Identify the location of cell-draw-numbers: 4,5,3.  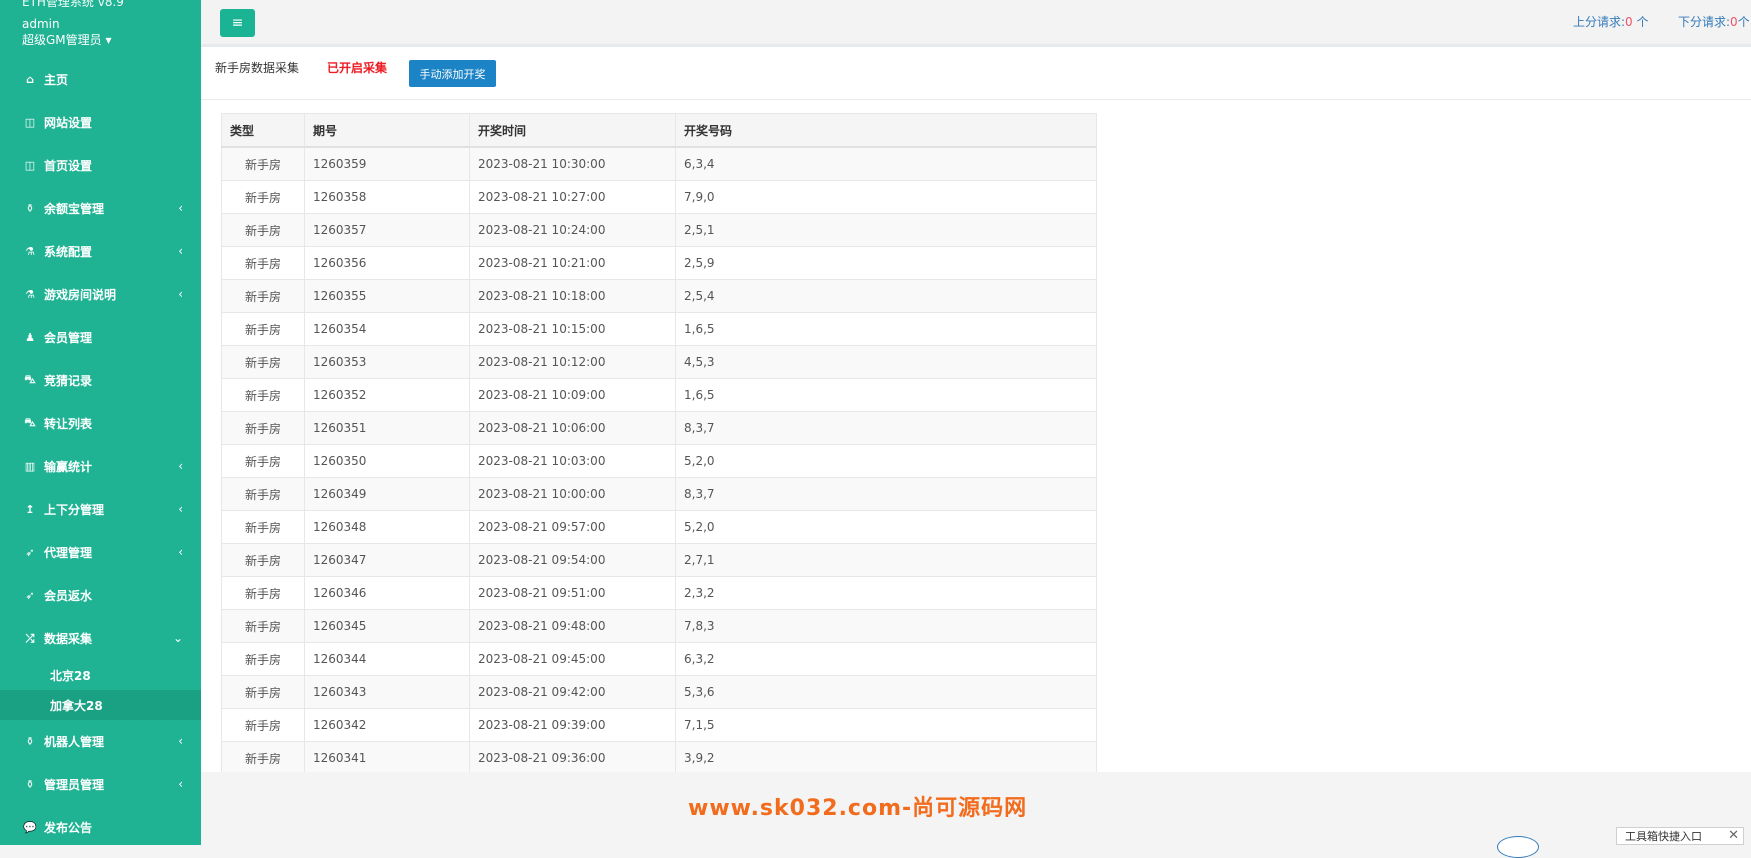
(886, 362).